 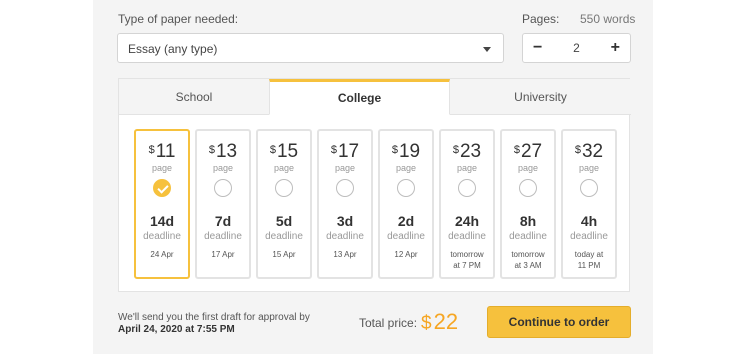 I want to click on pages-increment-button: +, so click(x=615, y=48).